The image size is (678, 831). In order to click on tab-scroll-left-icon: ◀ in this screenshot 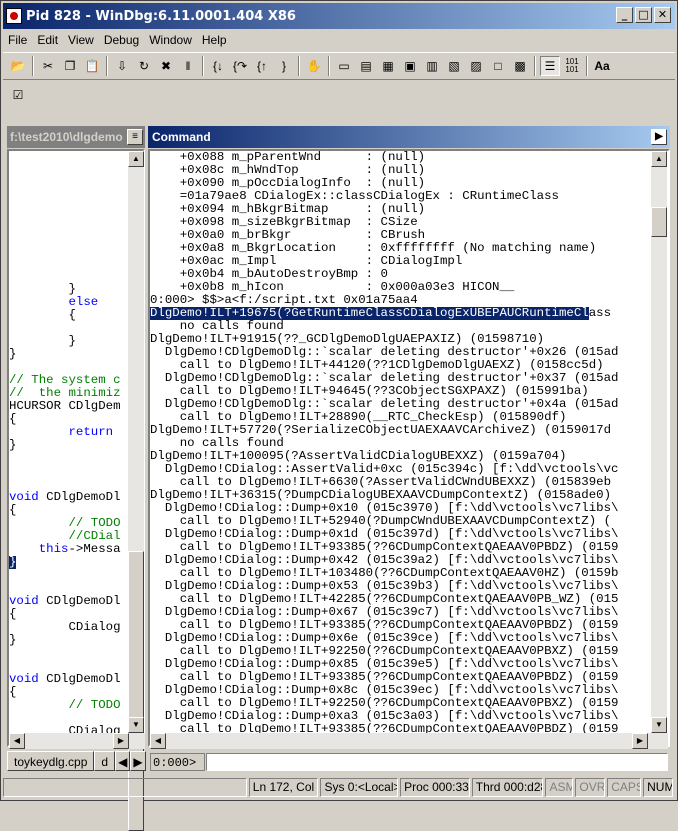, I will do `click(123, 761)`.